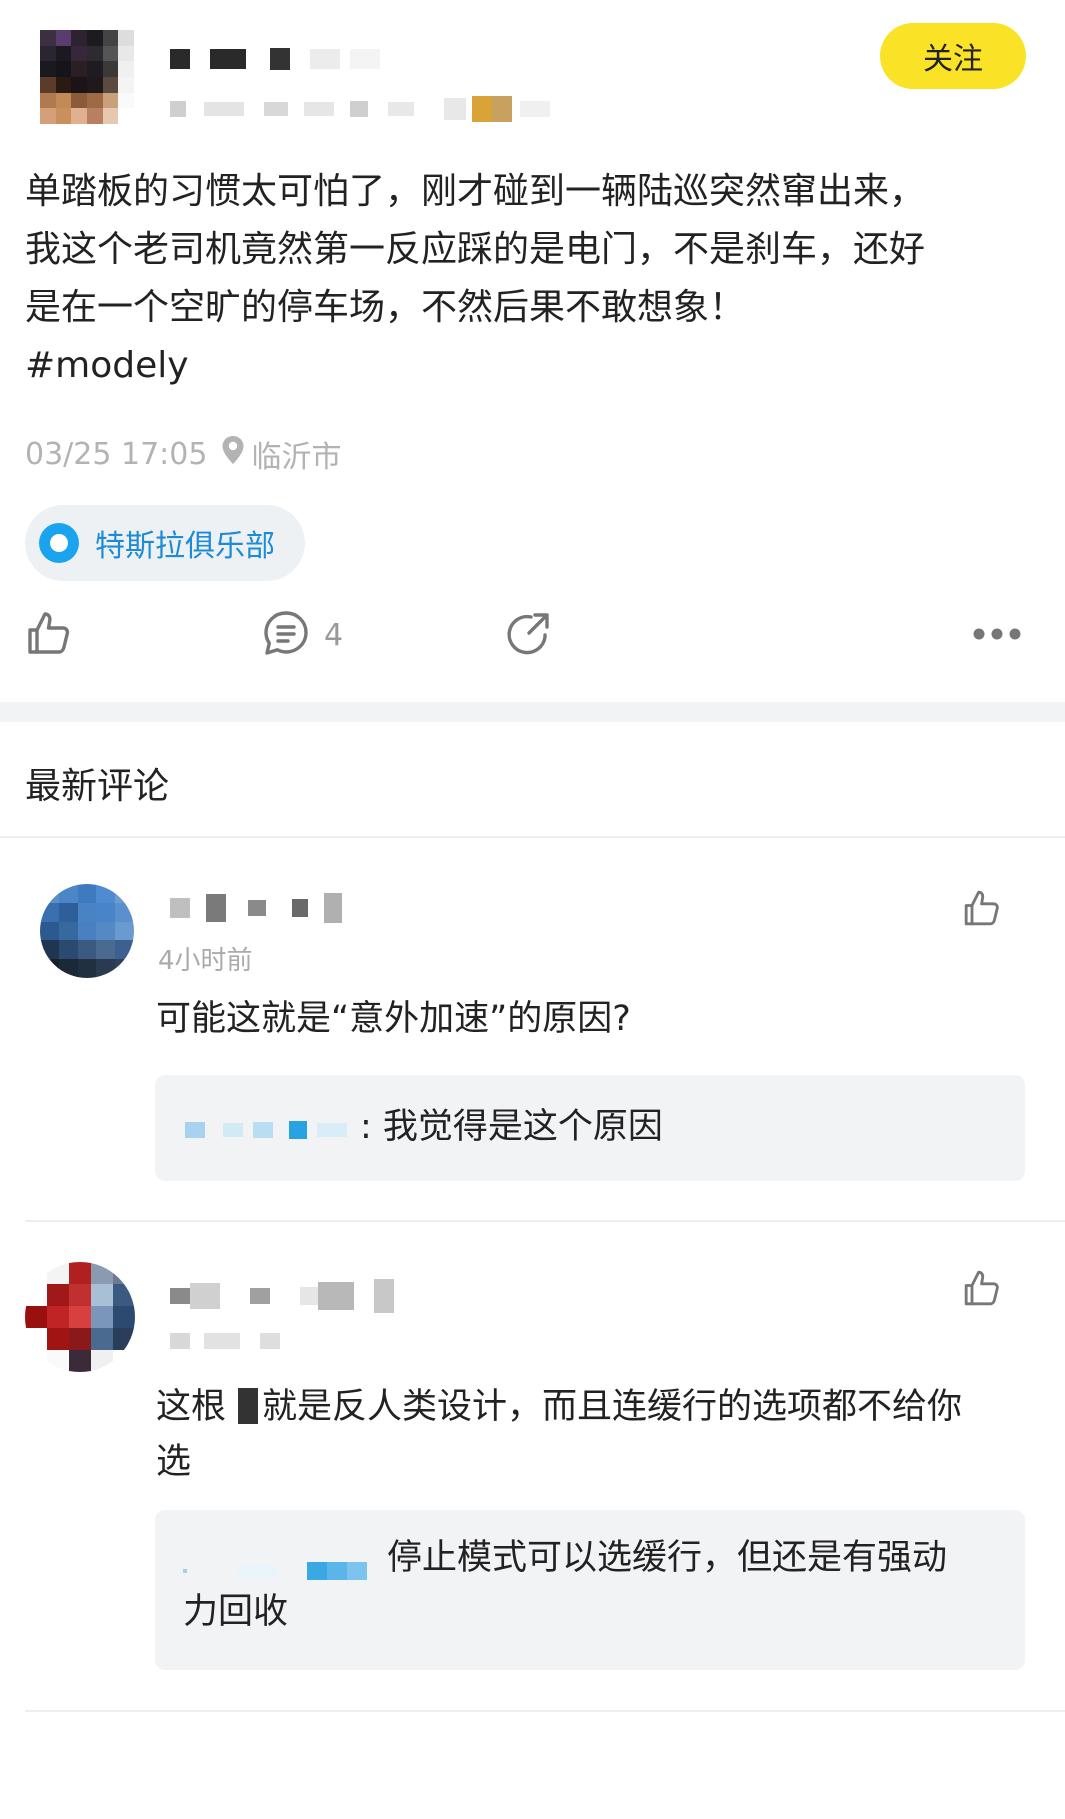  Describe the element at coordinates (535, 366) in the screenshot. I see `post-hashtag: #modely` at that location.